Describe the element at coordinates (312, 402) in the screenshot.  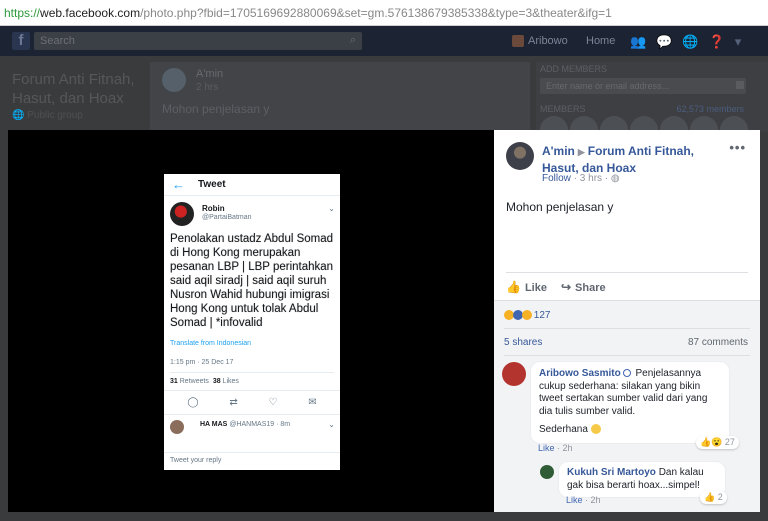
I see `message-icon: ✉` at that location.